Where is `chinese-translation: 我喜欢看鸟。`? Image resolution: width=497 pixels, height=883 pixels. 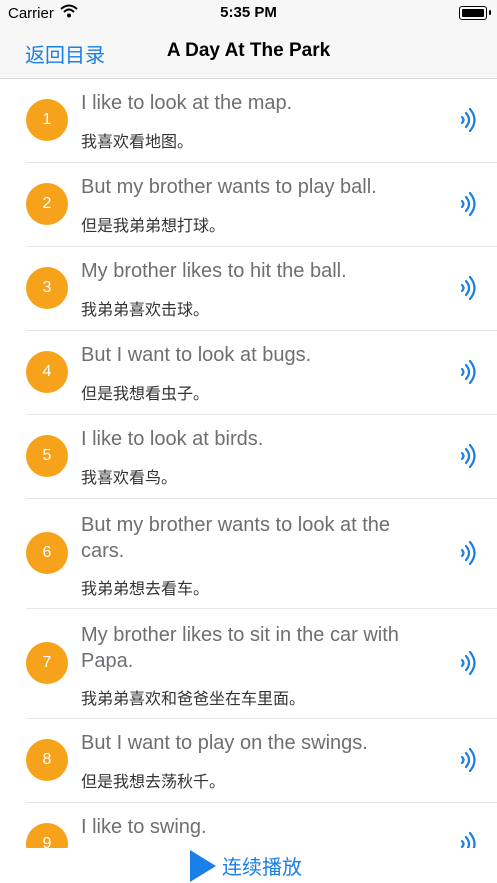 chinese-translation: 我喜欢看鸟。 is located at coordinates (129, 477).